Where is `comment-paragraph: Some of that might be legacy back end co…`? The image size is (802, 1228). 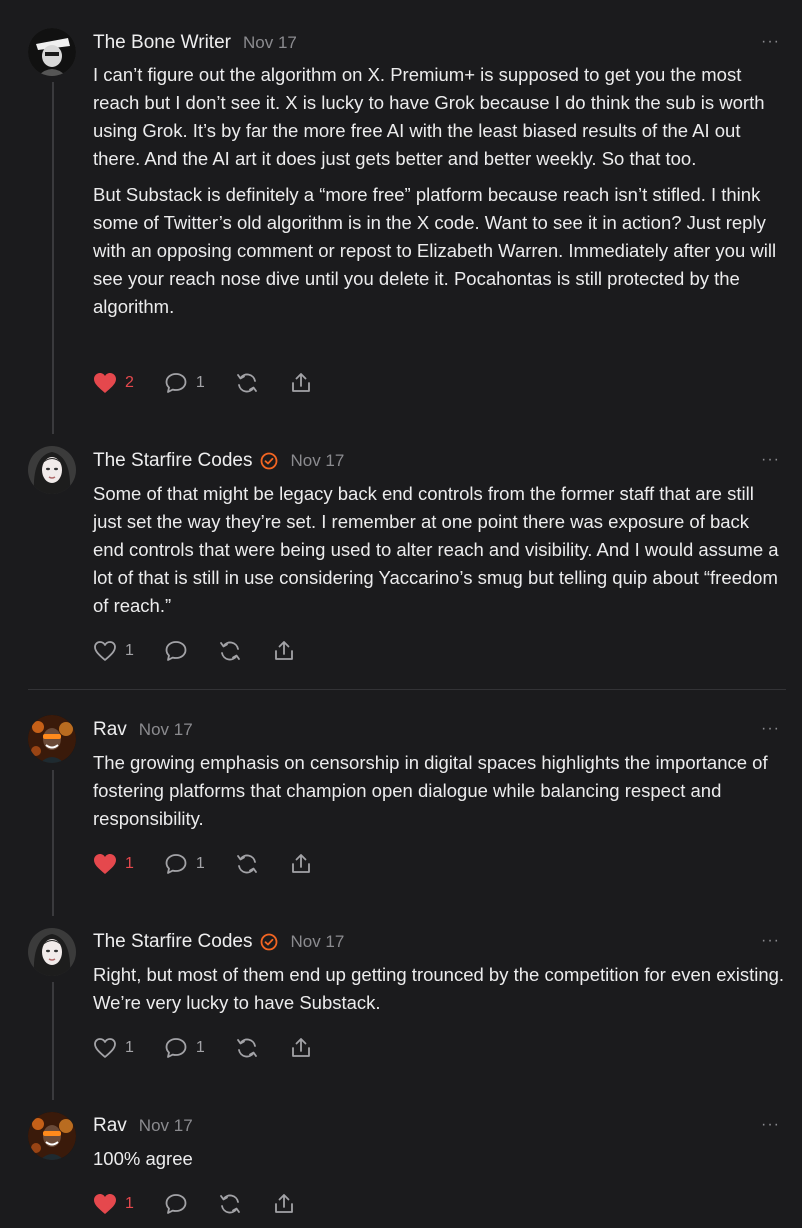 comment-paragraph: Some of that might be legacy back end co… is located at coordinates (436, 549).